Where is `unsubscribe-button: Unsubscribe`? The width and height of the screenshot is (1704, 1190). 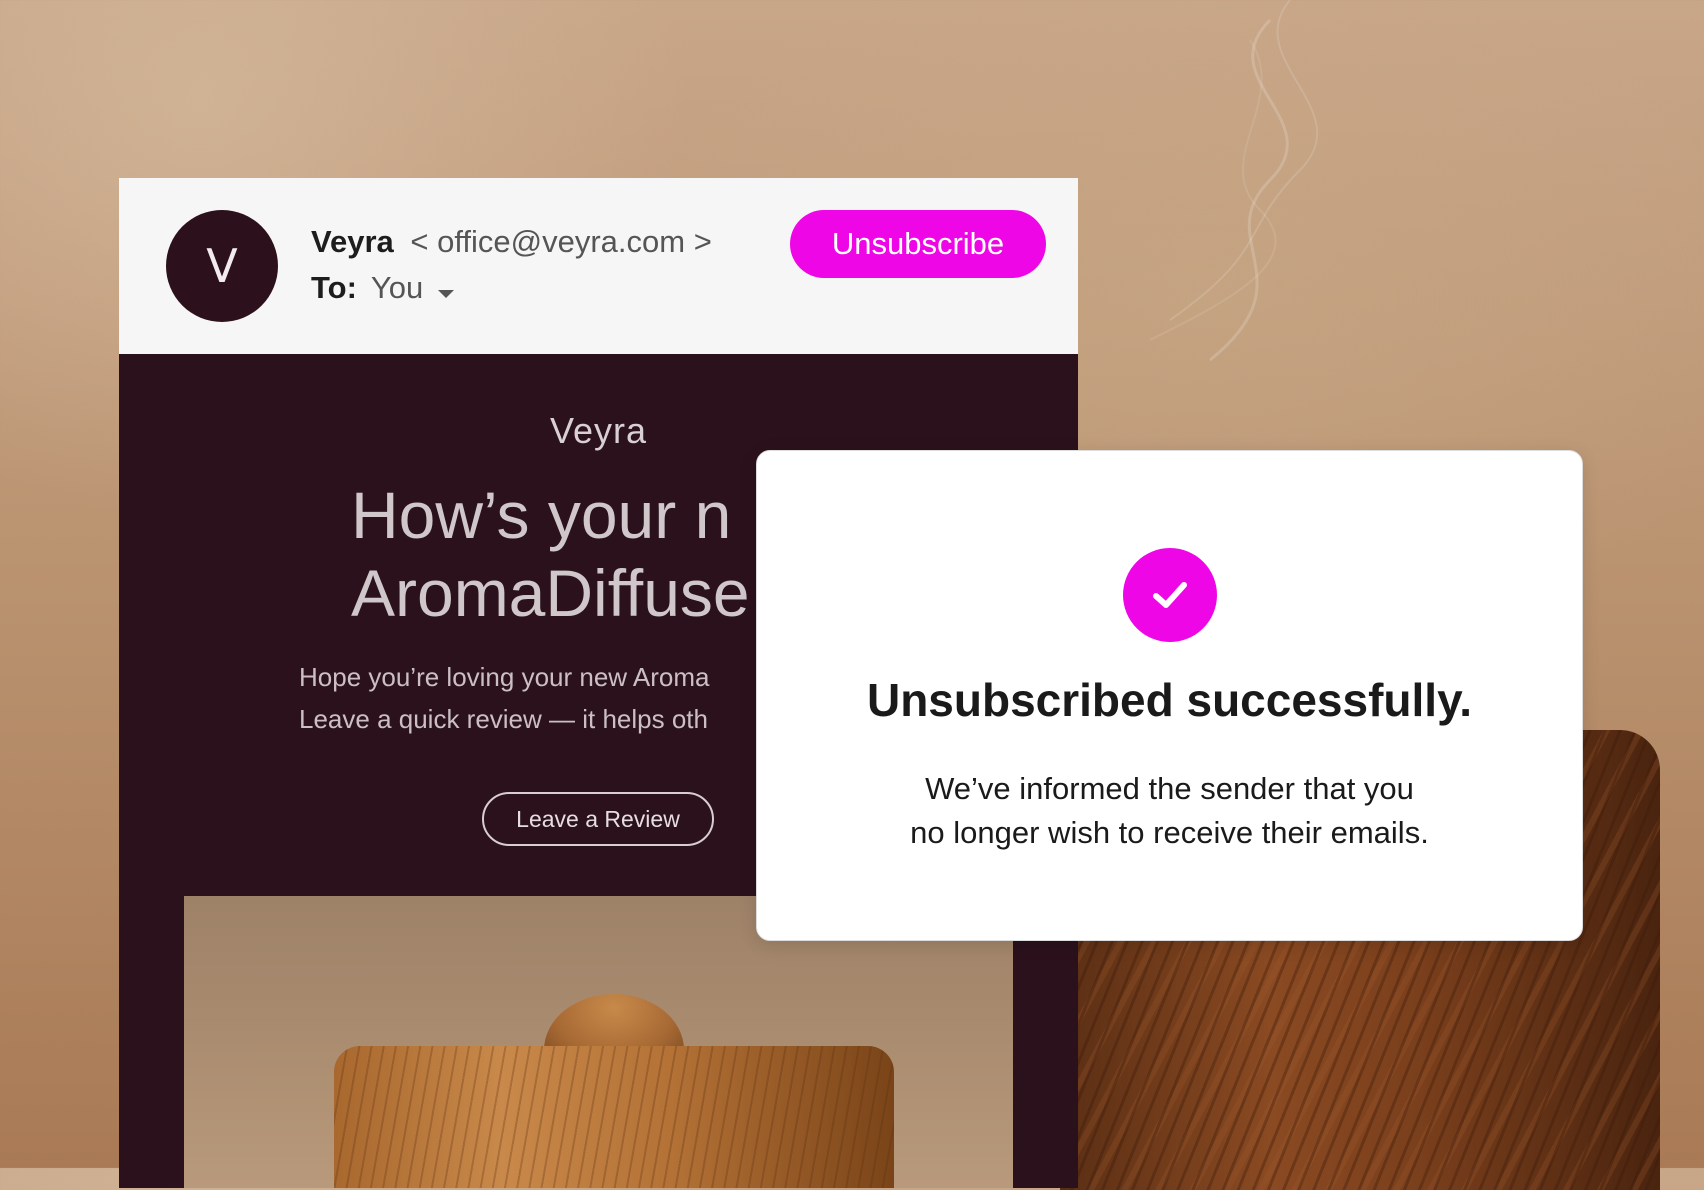
unsubscribe-button: Unsubscribe is located at coordinates (918, 244).